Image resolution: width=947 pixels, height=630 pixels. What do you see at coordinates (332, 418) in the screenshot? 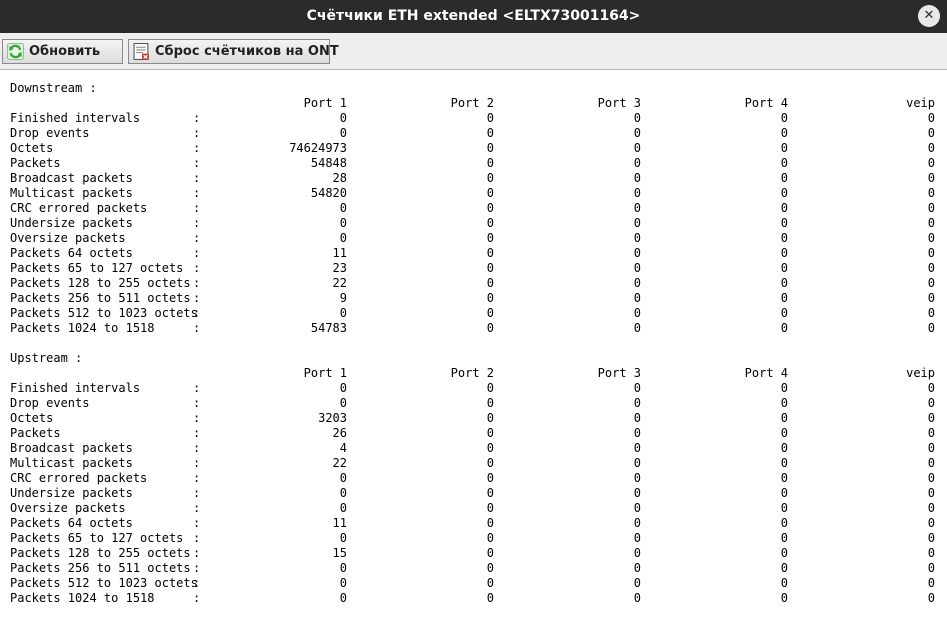
I see `counter-value: 3203` at bounding box center [332, 418].